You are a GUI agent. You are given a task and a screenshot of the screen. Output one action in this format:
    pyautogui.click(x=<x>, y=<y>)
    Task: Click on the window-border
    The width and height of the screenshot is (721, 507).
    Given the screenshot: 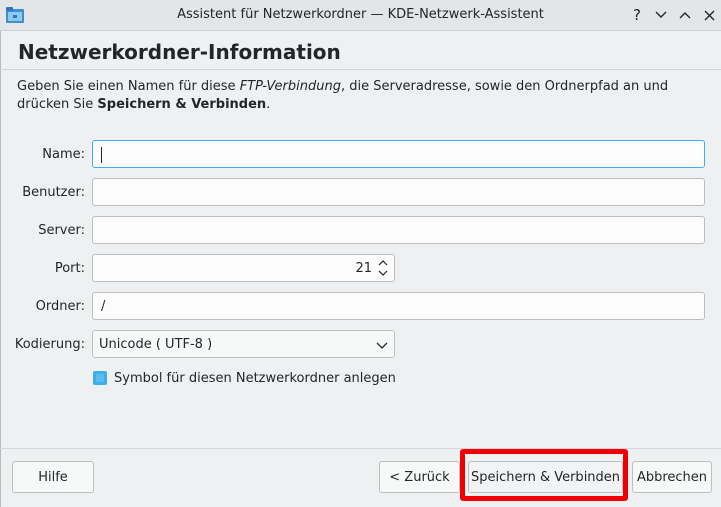 What is the action you would take?
    pyautogui.click(x=0, y=269)
    